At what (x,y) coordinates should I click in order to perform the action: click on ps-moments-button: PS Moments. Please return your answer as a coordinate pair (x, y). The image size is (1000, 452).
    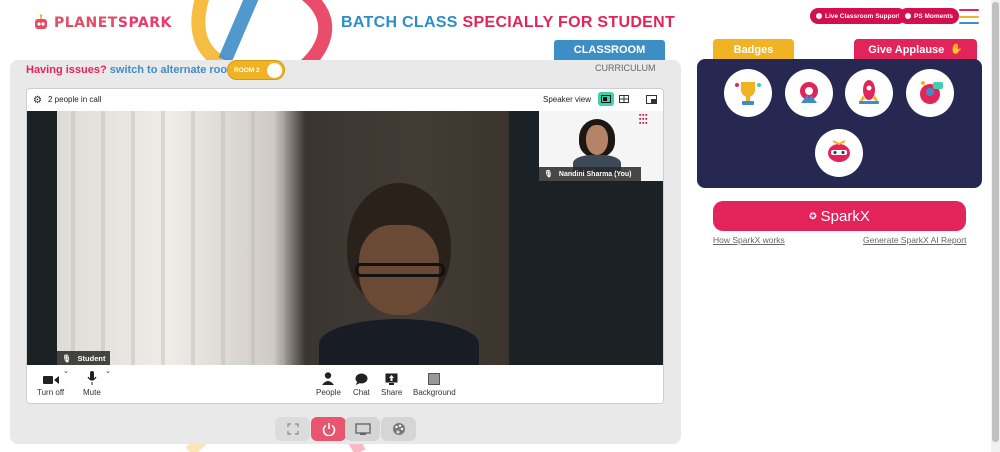
    Looking at the image, I should click on (929, 16).